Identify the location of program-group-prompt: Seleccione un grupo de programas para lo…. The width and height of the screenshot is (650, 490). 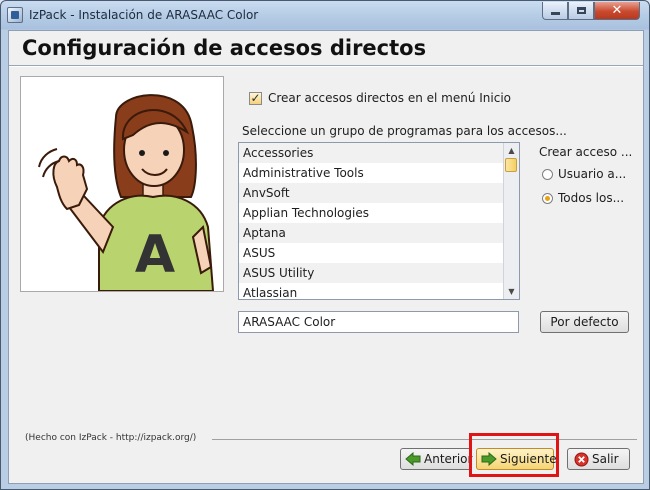
(404, 131).